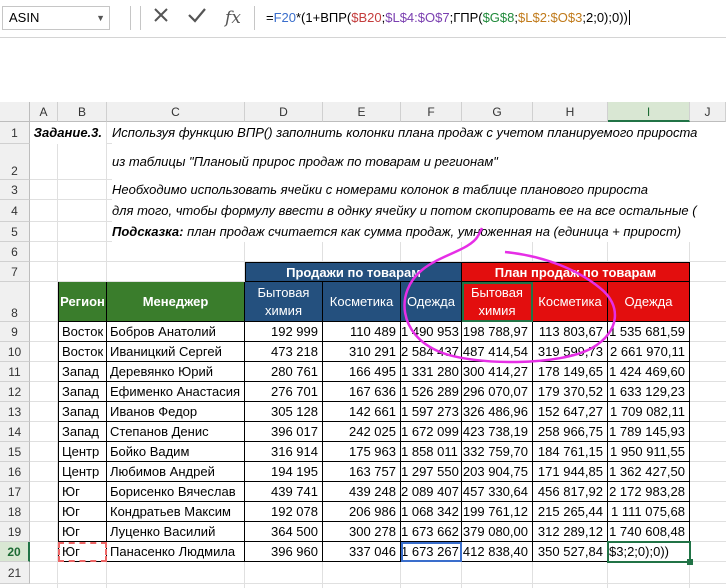  I want to click on annotation-loop, so click(510, 299).